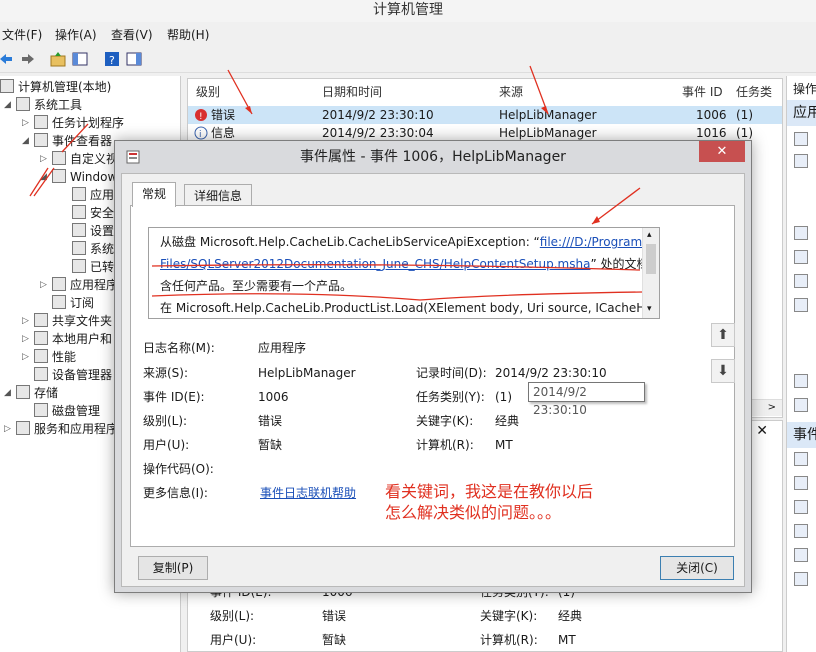 The width and height of the screenshot is (816, 652). What do you see at coordinates (23, 392) in the screenshot?
I see `storage-icon` at bounding box center [23, 392].